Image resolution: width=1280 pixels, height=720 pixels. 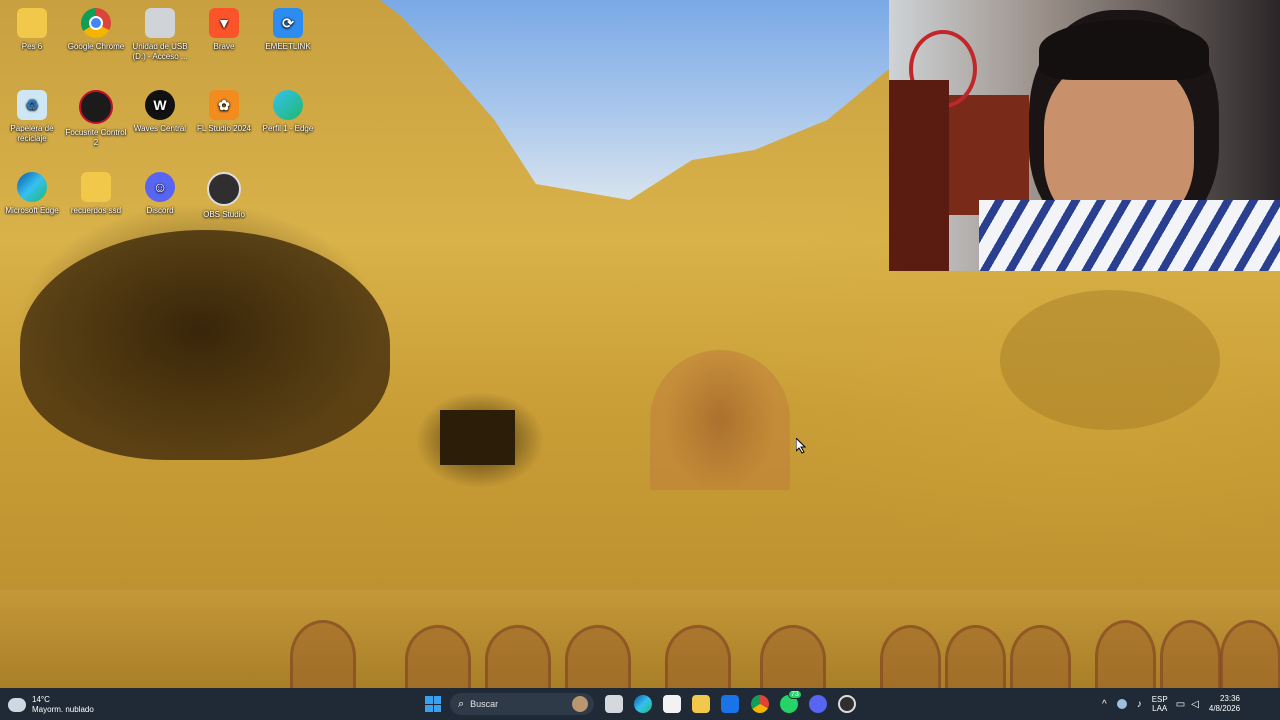 I want to click on weather-desc: Mayorm. nublado, so click(x=63, y=709).